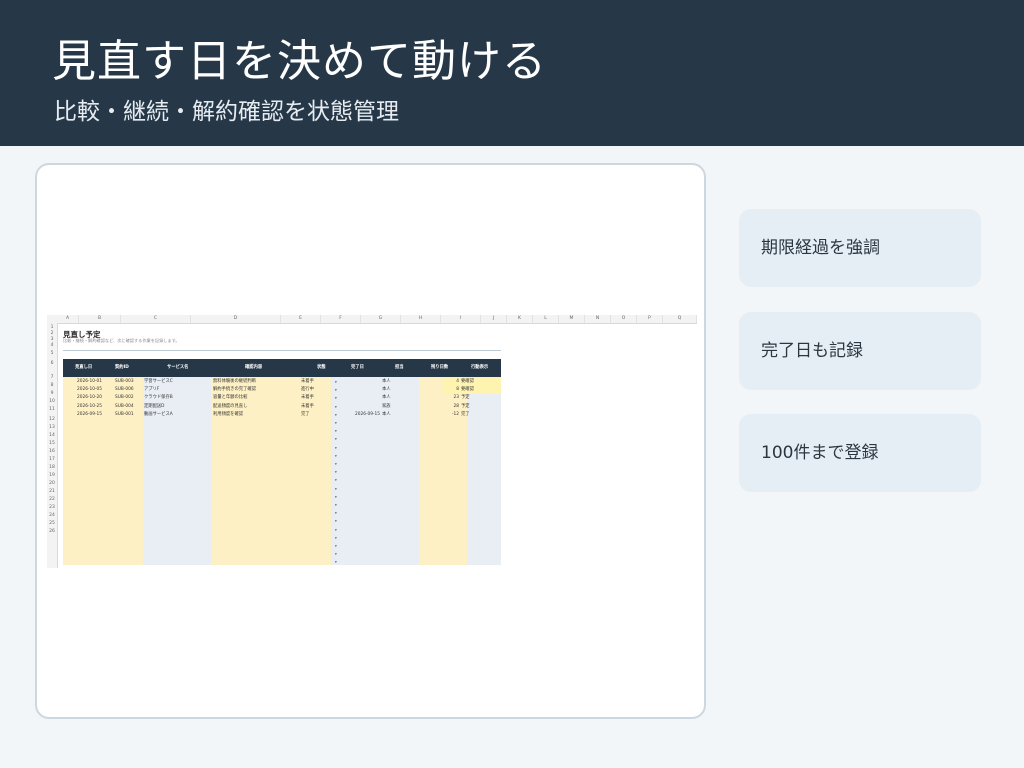 The width and height of the screenshot is (1024, 768). I want to click on sheet-description: 比較・継続・解約確認など、次に確認する作業を記録します。, so click(121, 340).